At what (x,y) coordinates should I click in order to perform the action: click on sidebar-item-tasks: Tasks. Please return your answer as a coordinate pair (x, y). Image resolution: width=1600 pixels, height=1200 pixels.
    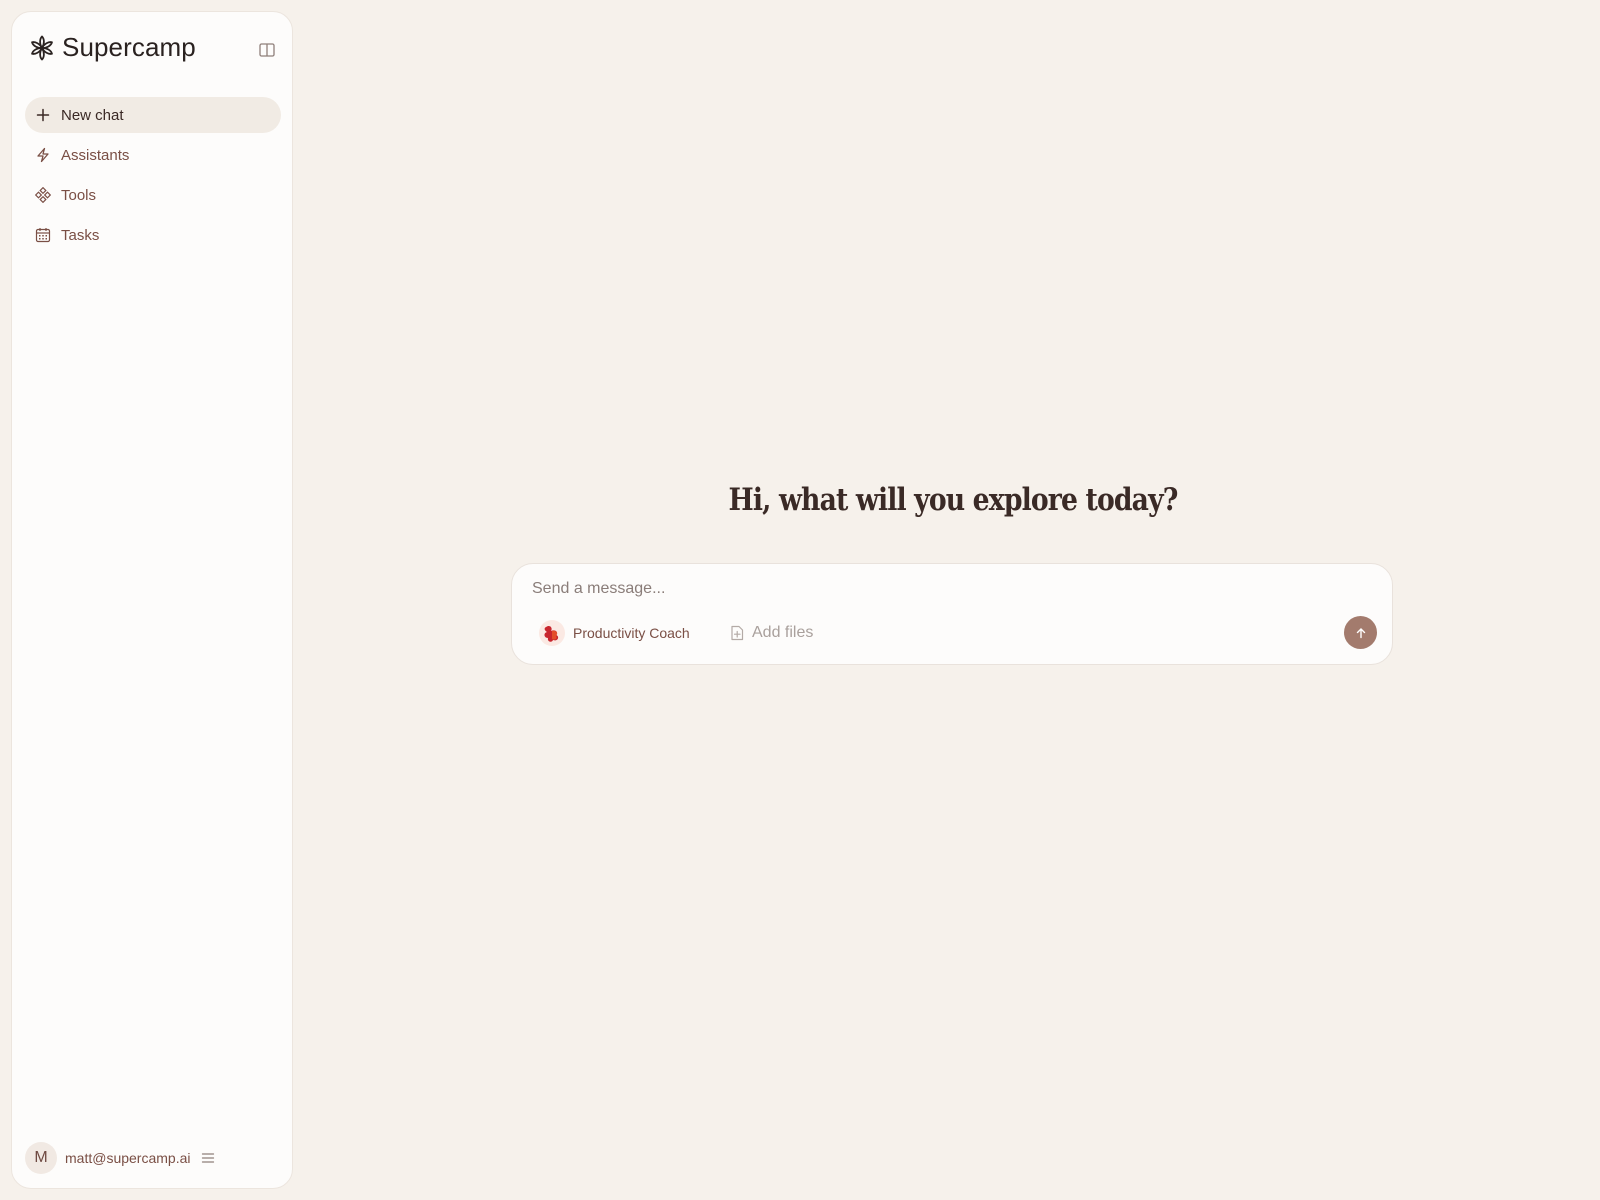
    Looking at the image, I should click on (153, 235).